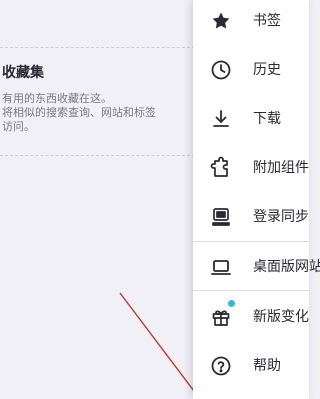  What do you see at coordinates (281, 168) in the screenshot?
I see `menu-item-label: 附加组件` at bounding box center [281, 168].